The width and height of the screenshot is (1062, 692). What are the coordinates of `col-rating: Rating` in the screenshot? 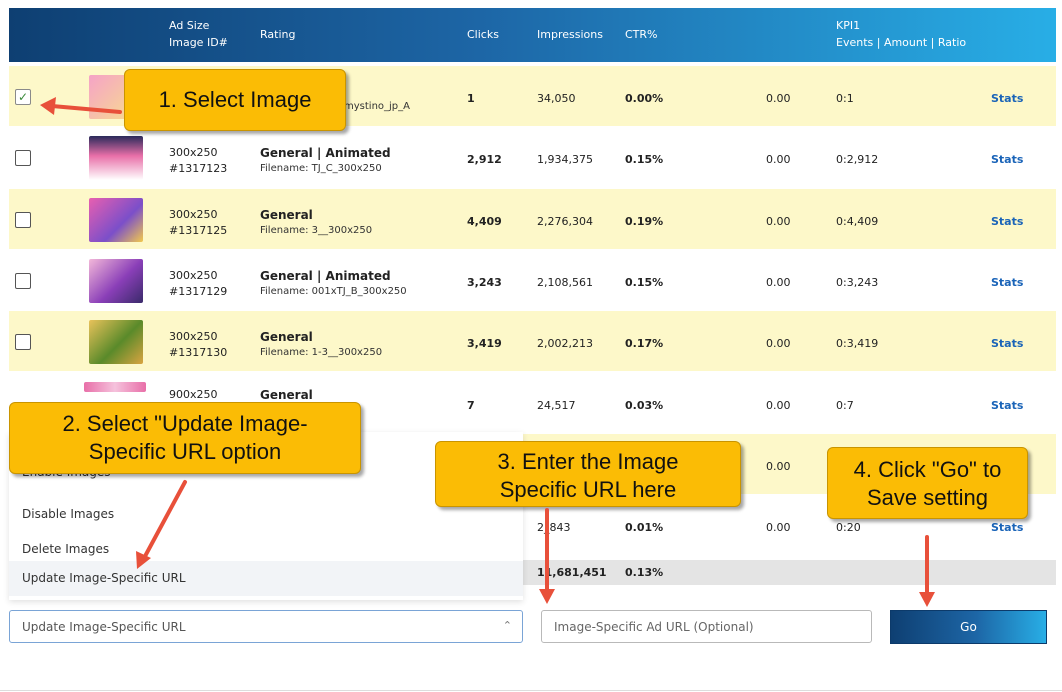 It's located at (277, 34).